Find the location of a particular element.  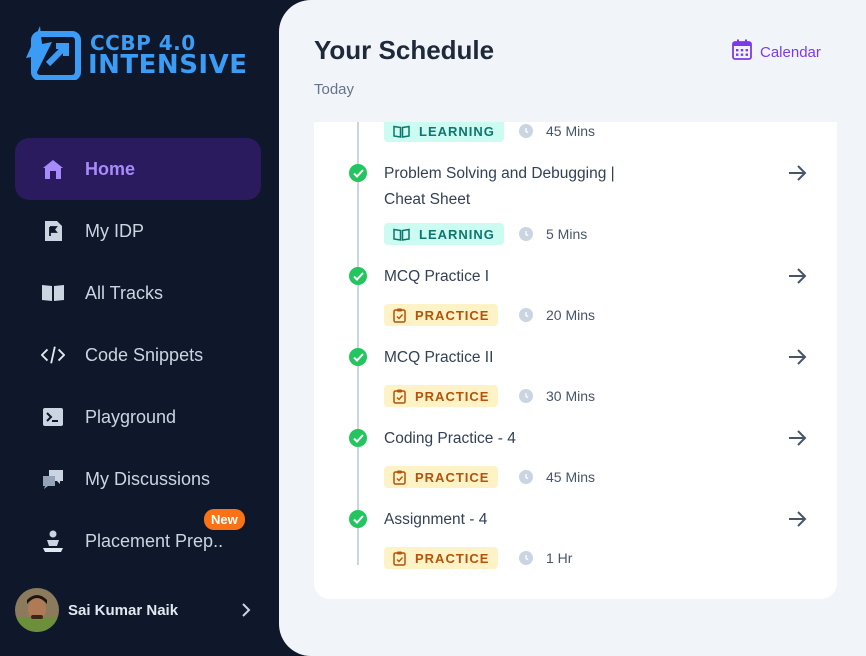

sidebar-item-code-snippets: Code Snippets is located at coordinates (138, 355).